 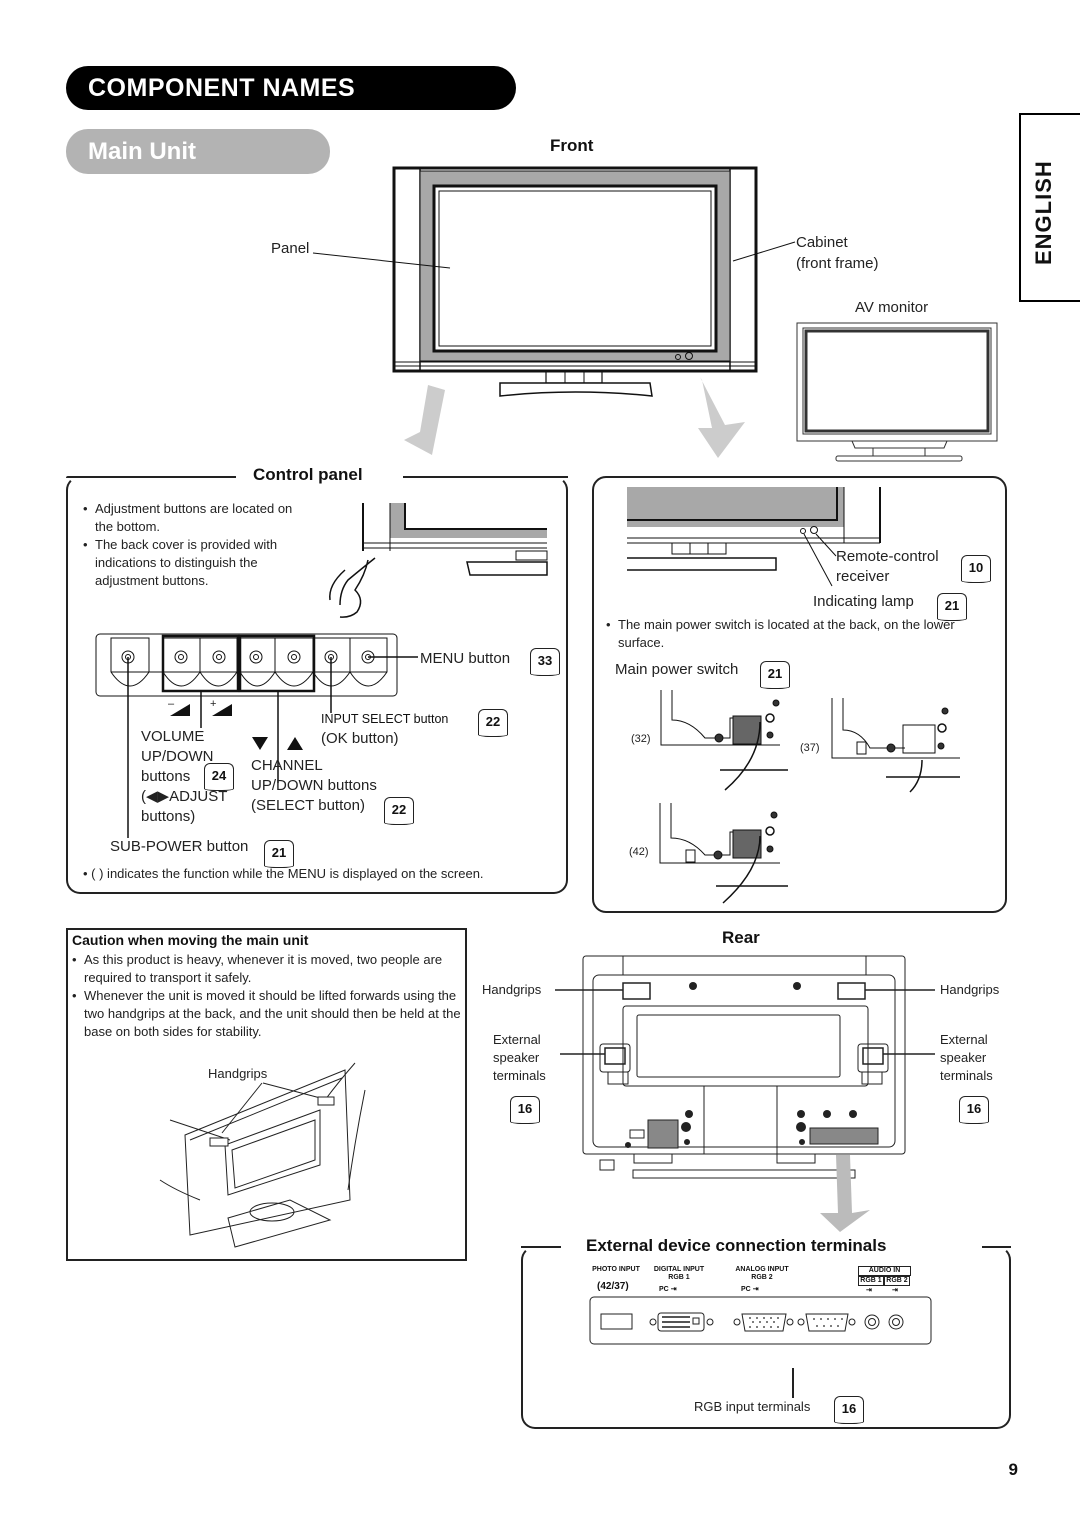 What do you see at coordinates (849, 1410) in the screenshot?
I see `page-ref-icon: 16` at bounding box center [849, 1410].